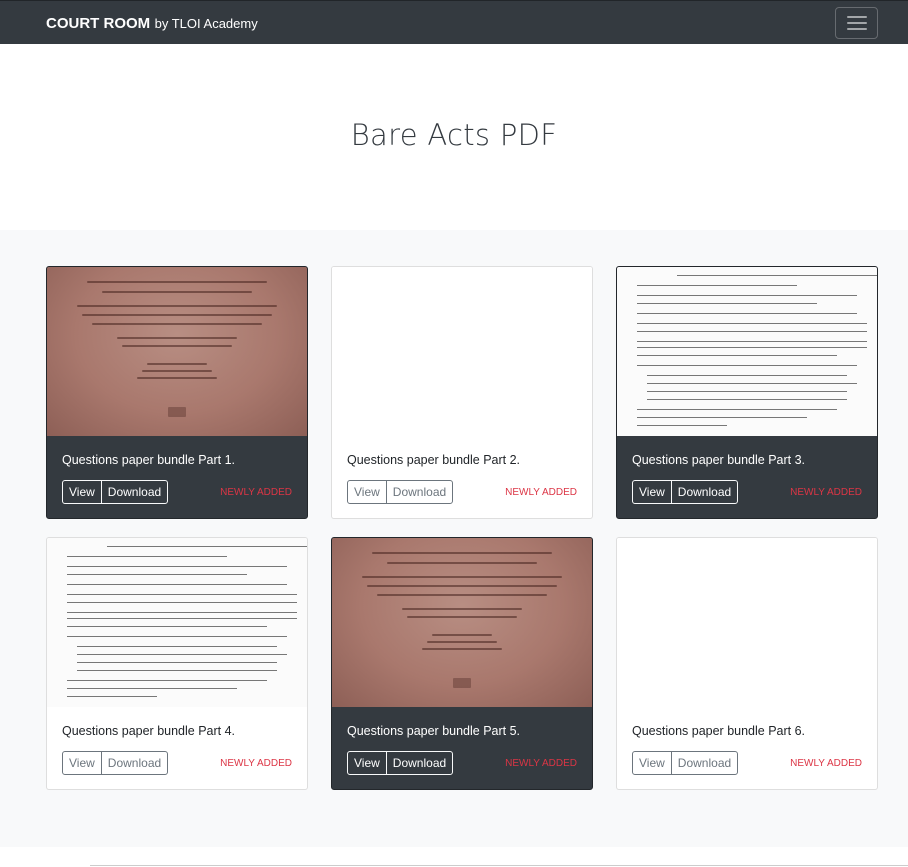 Image resolution: width=908 pixels, height=867 pixels. Describe the element at coordinates (454, 857) in the screenshot. I see `footer` at that location.